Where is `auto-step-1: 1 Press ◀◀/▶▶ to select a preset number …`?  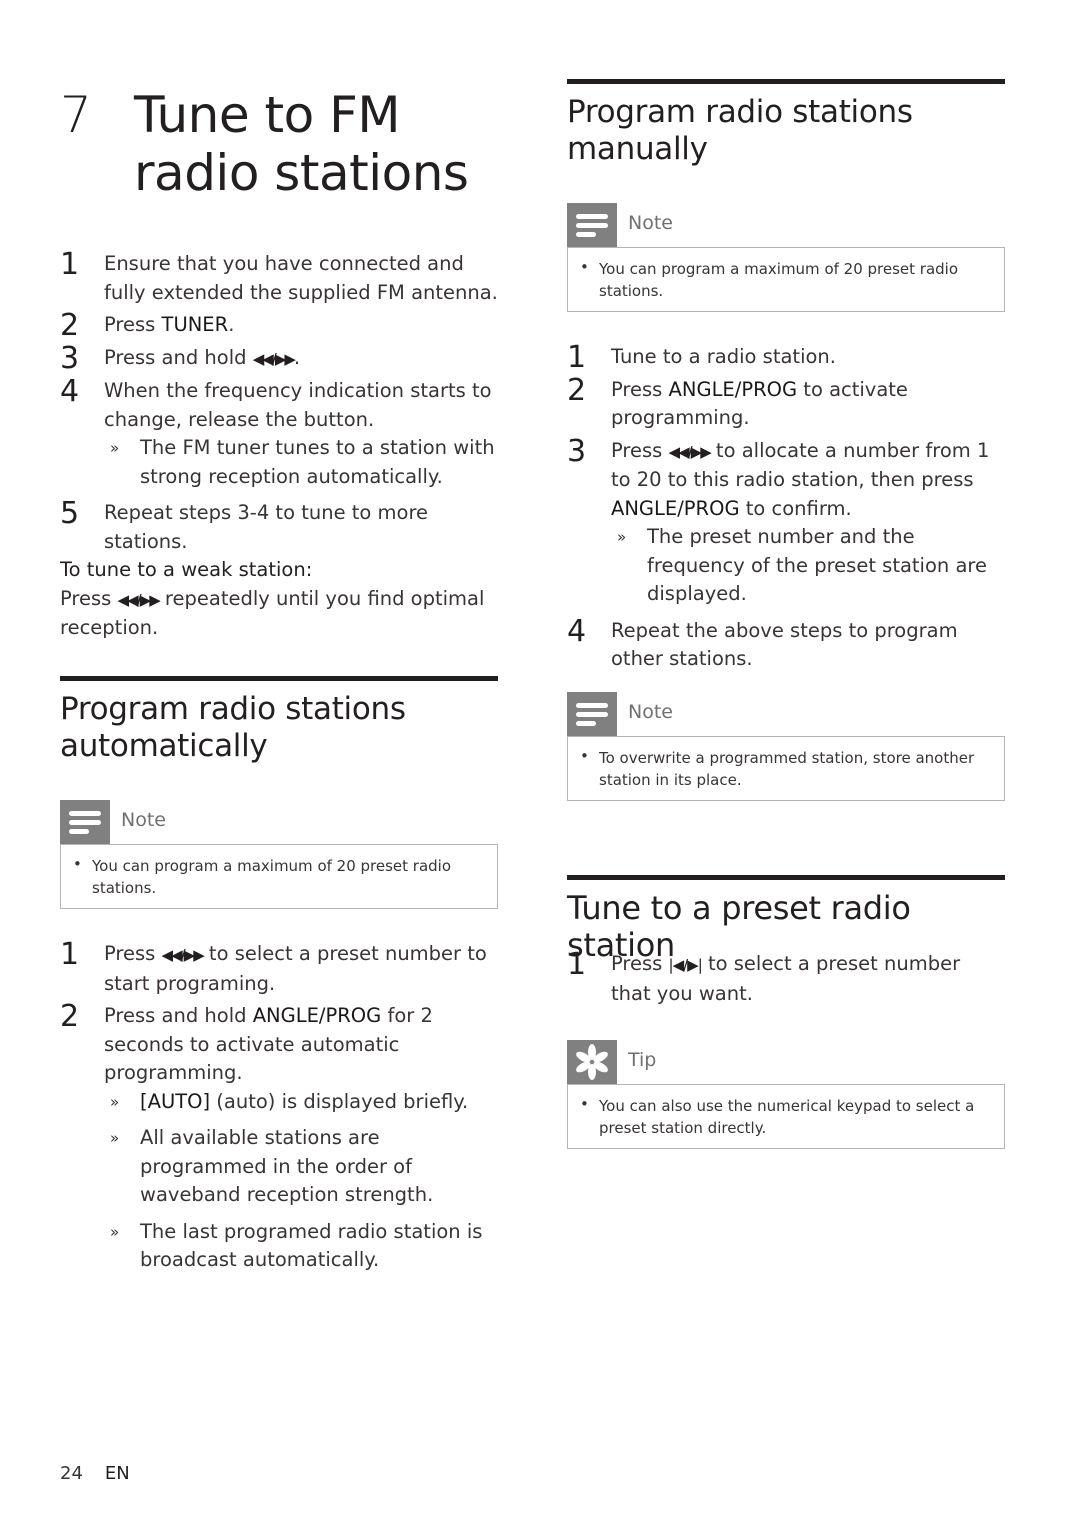 auto-step-1: 1 Press ◀◀/▶▶ to select a preset number … is located at coordinates (279, 967).